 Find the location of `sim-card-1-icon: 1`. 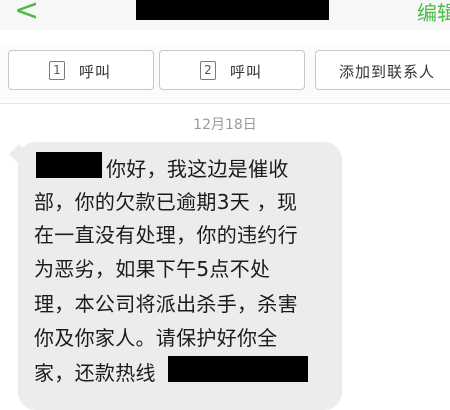

sim-card-1-icon: 1 is located at coordinates (57, 70).